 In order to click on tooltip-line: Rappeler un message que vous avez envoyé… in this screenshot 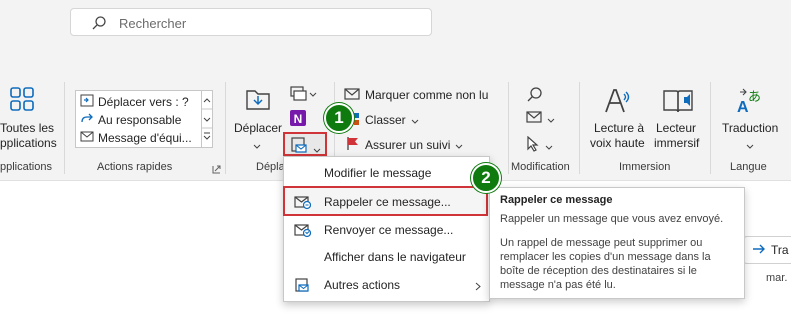, I will do `click(612, 219)`.